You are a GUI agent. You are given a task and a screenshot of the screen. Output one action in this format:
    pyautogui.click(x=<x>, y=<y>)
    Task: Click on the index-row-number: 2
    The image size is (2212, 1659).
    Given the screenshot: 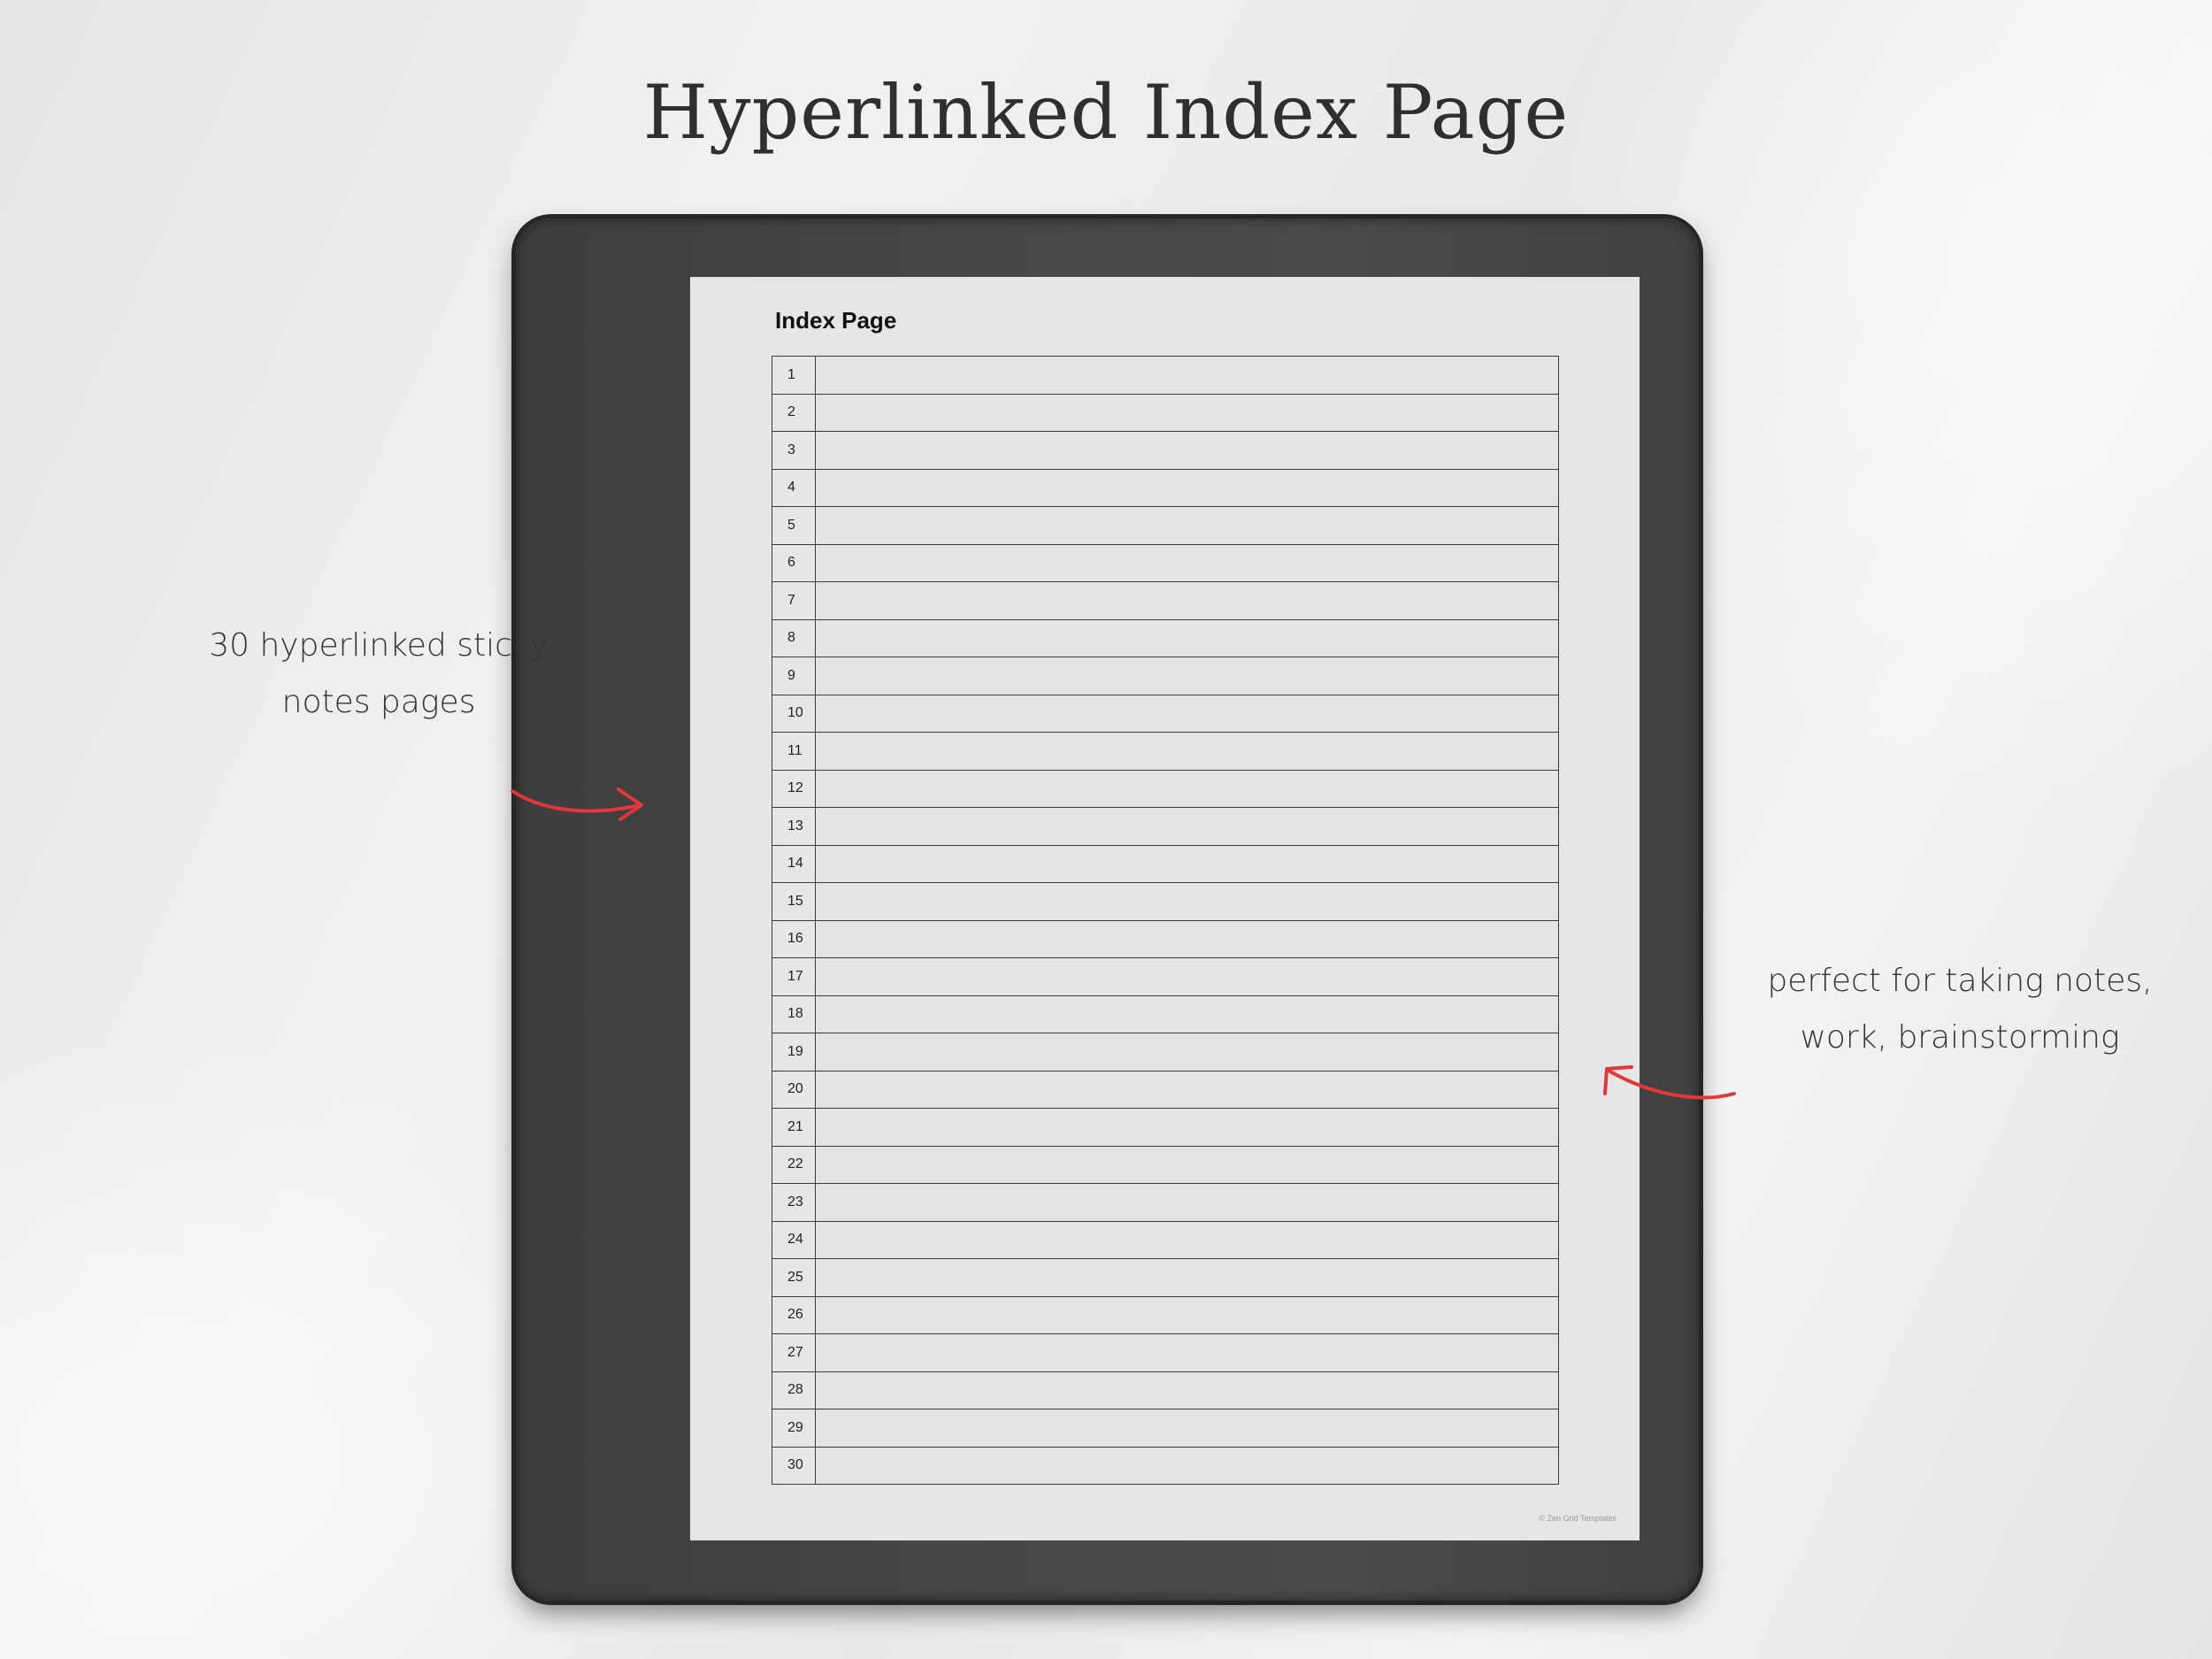 What is the action you would take?
    pyautogui.click(x=794, y=413)
    